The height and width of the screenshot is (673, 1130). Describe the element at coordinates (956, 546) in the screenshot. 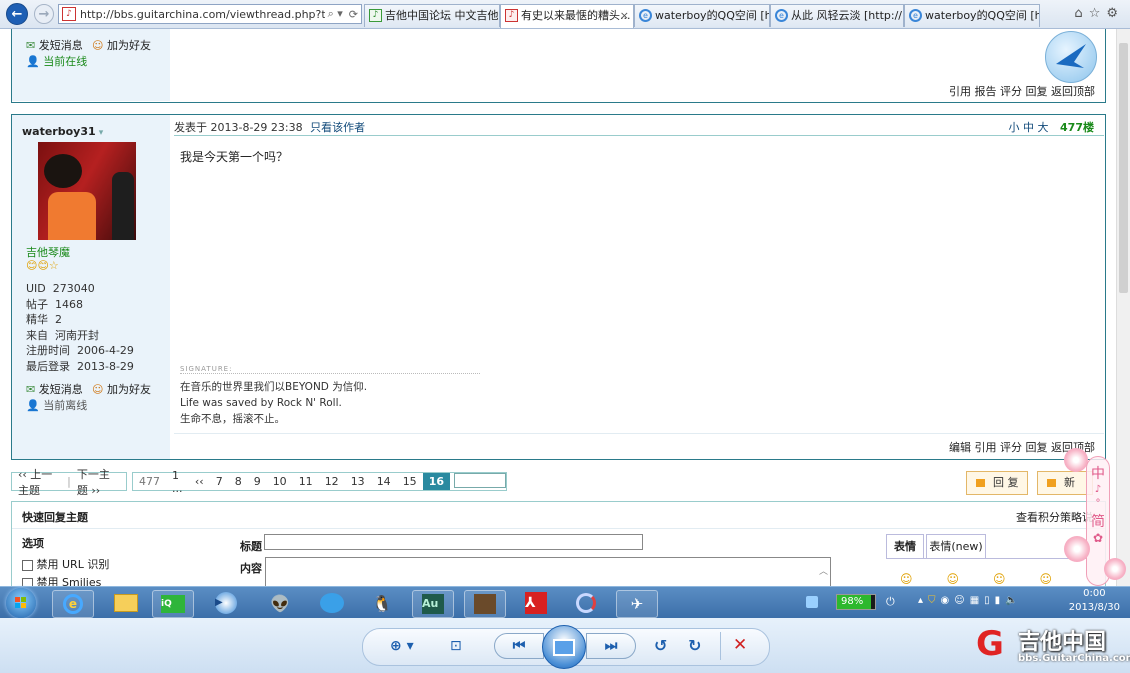

I see `tab-emoji-new: 表情(new)` at that location.